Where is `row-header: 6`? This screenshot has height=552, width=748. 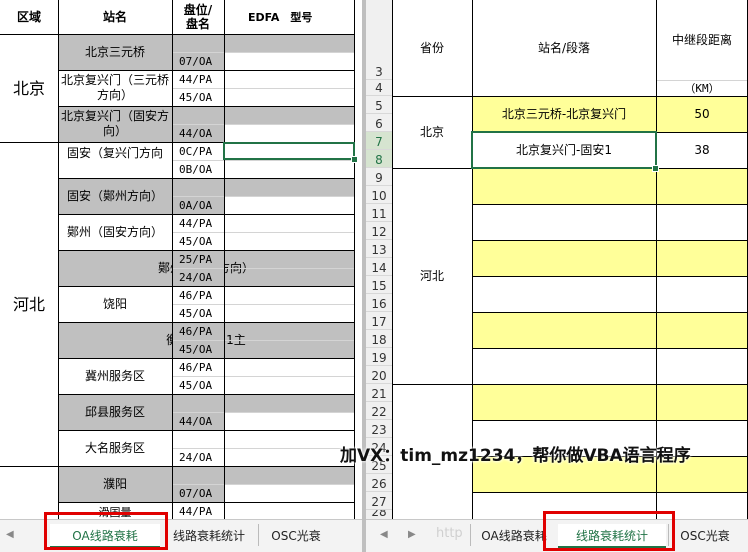 row-header: 6 is located at coordinates (379, 123).